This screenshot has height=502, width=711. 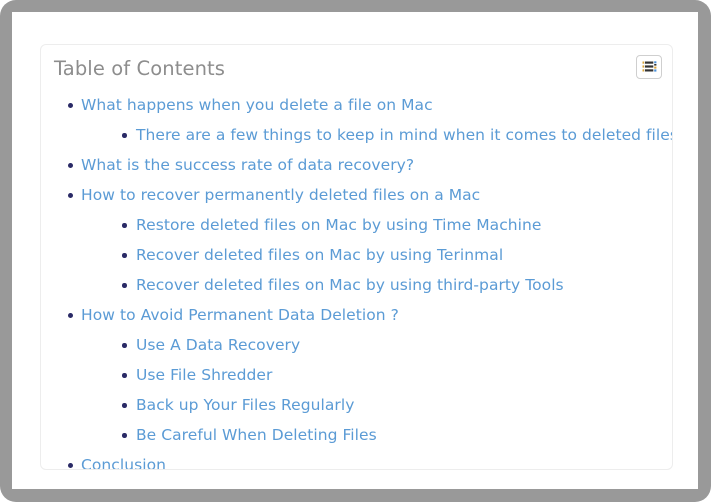 I want to click on list-item: Use File Shredder, so click(x=390, y=375).